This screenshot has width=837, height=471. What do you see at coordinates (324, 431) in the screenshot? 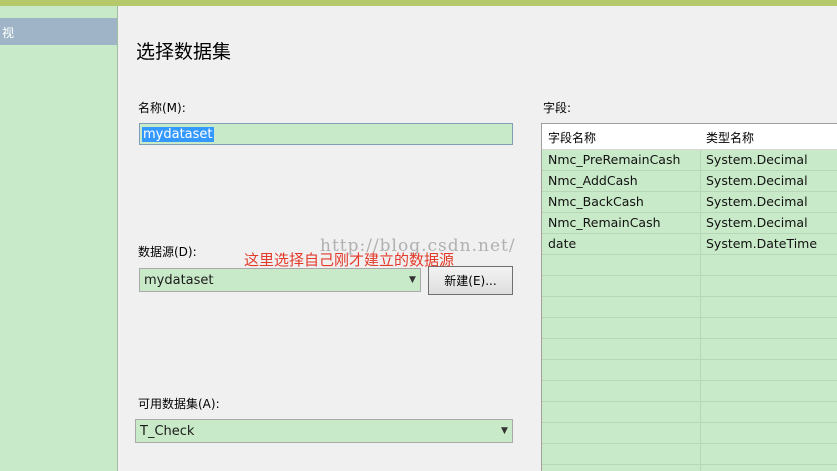
I see `available-dataset-select: T_Check ▼` at bounding box center [324, 431].